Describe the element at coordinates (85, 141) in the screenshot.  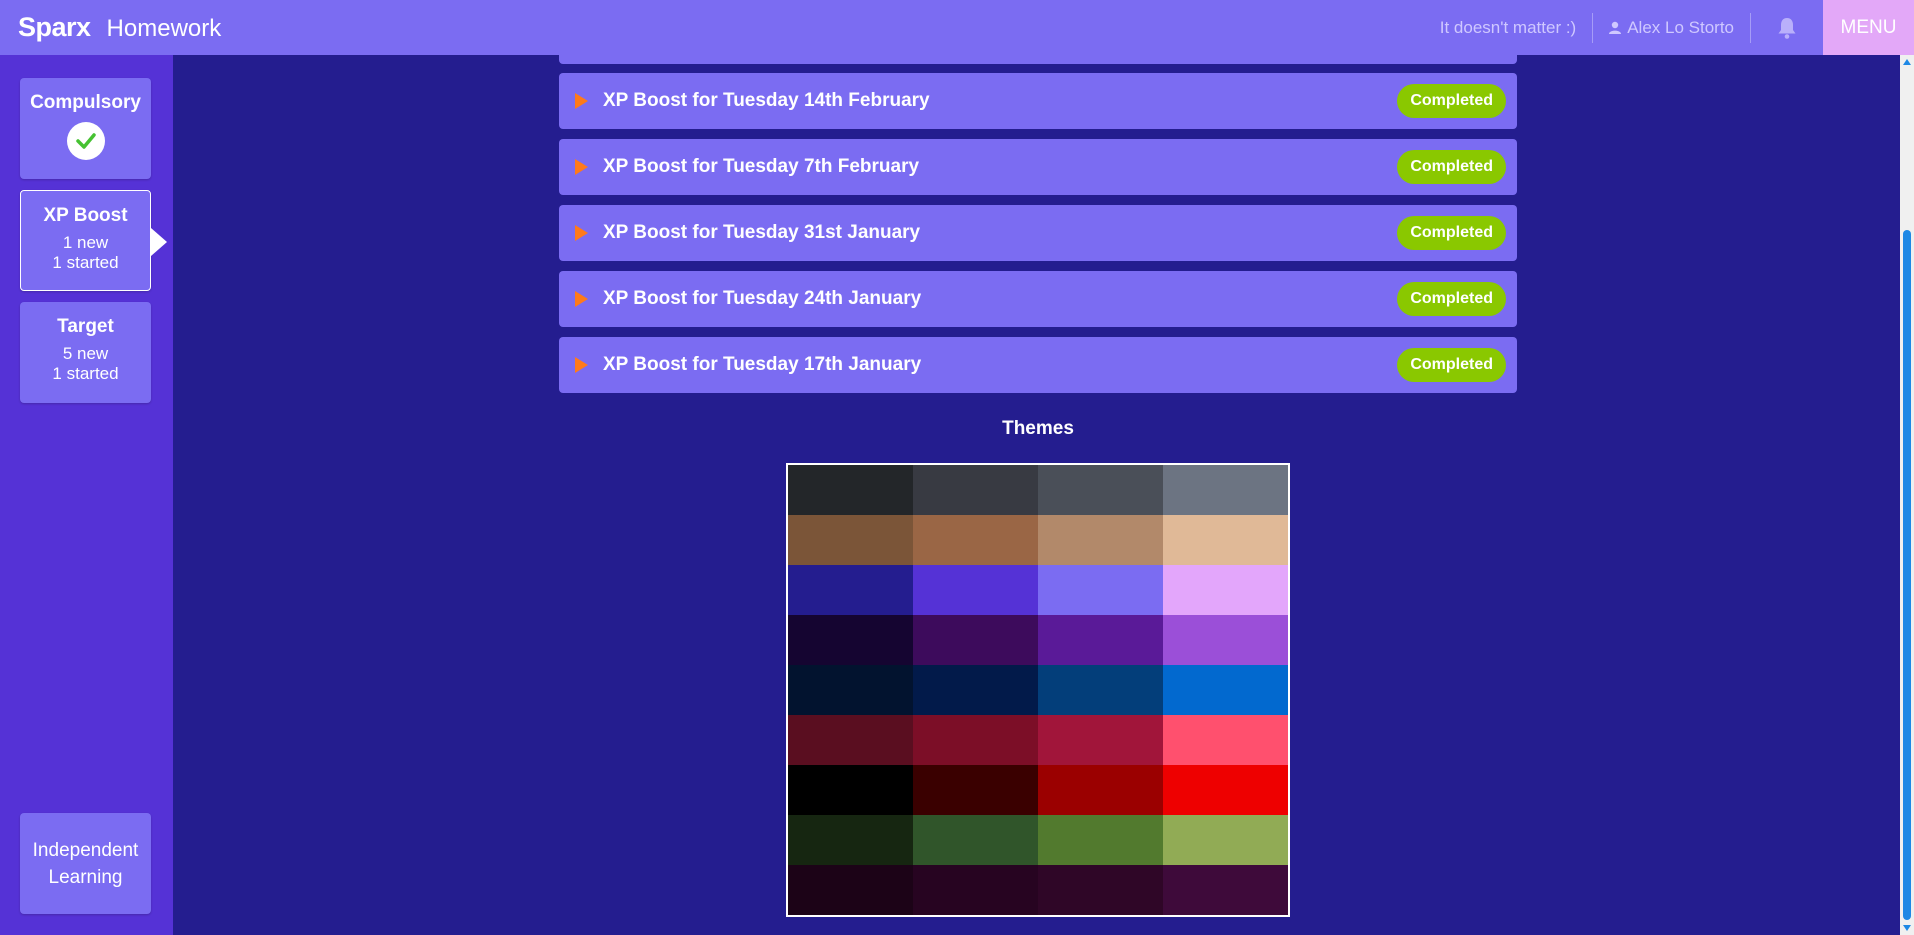
I see `completed-check-icon` at that location.